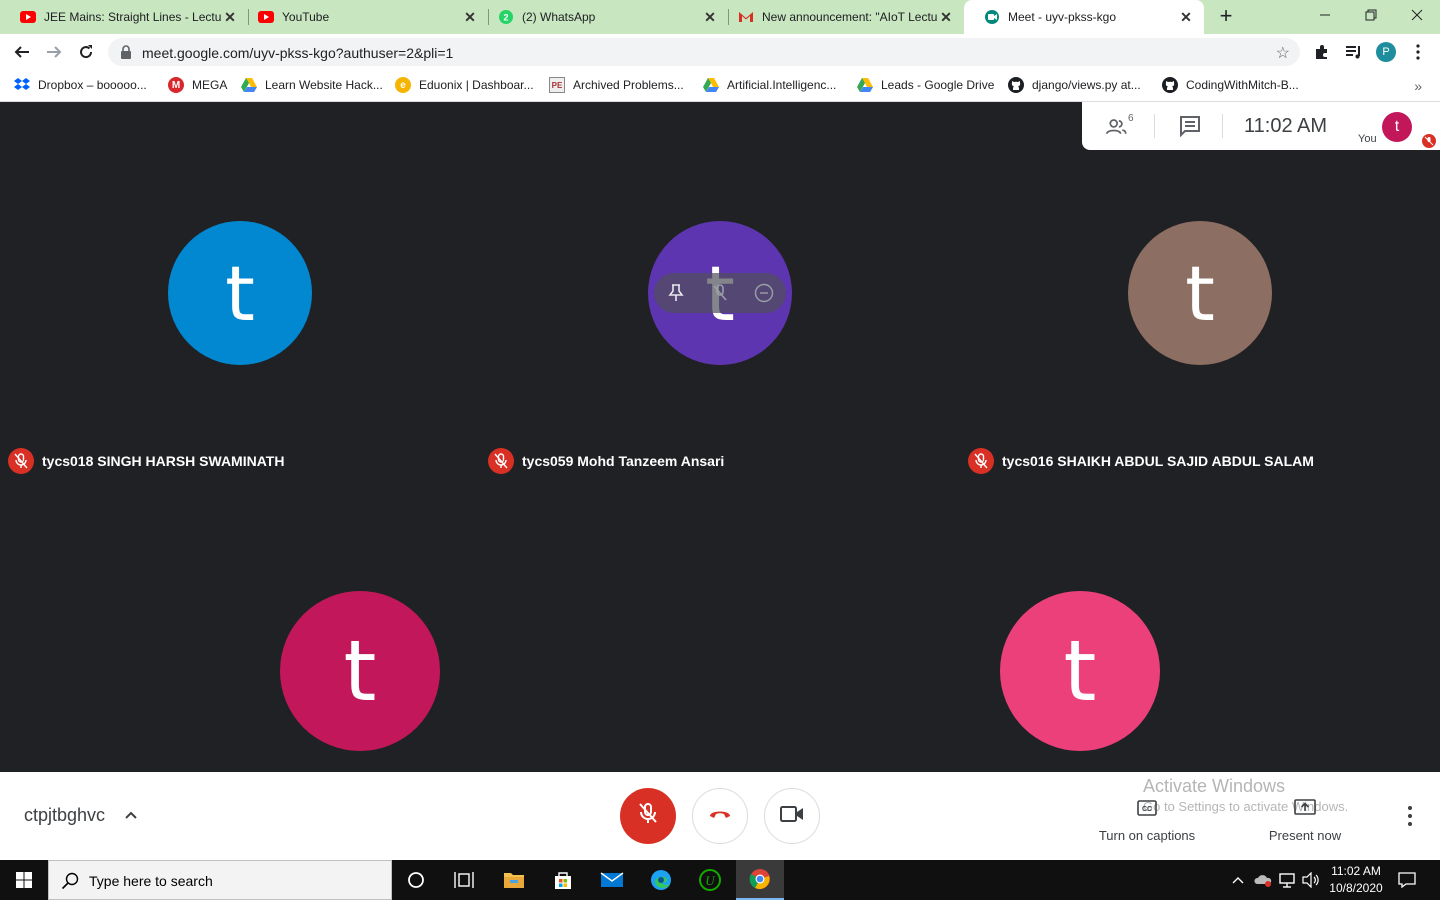 This screenshot has width=1440, height=900. I want to click on restore-icon, so click(1371, 15).